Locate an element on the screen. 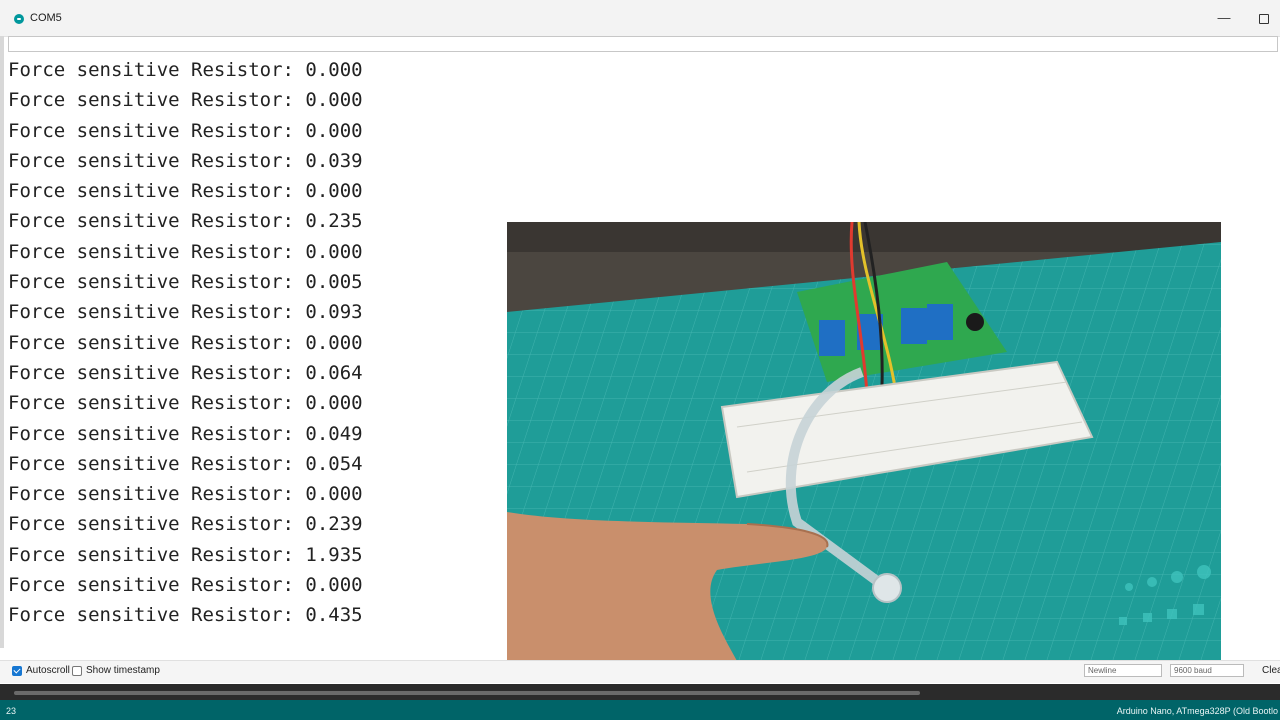 The image size is (1280, 720). autoscroll-checkbox is located at coordinates (17, 671).